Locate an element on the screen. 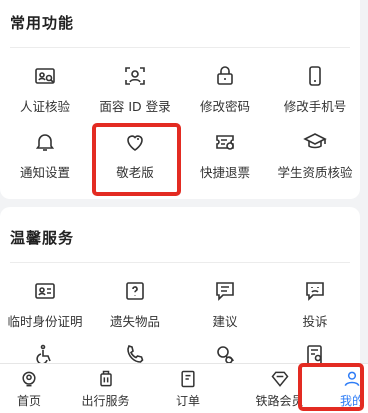  tab-home: 首页 is located at coordinates (29, 388).